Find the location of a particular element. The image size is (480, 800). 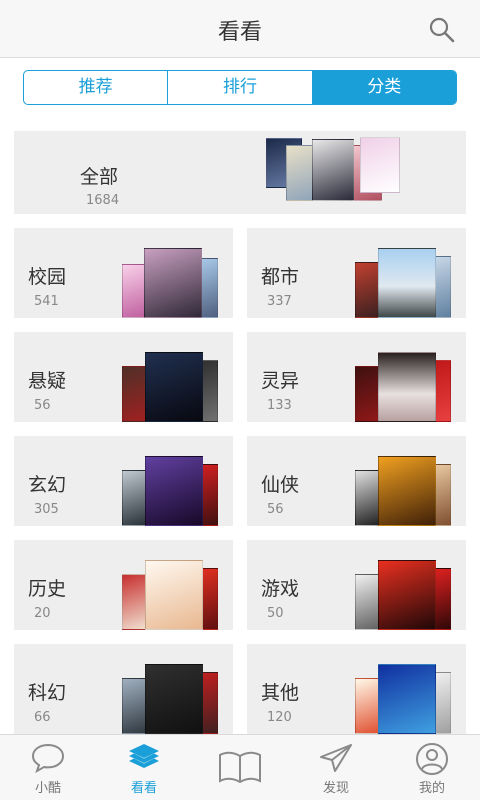

category-card-supernatural: 灵异 133 is located at coordinates (356, 377).